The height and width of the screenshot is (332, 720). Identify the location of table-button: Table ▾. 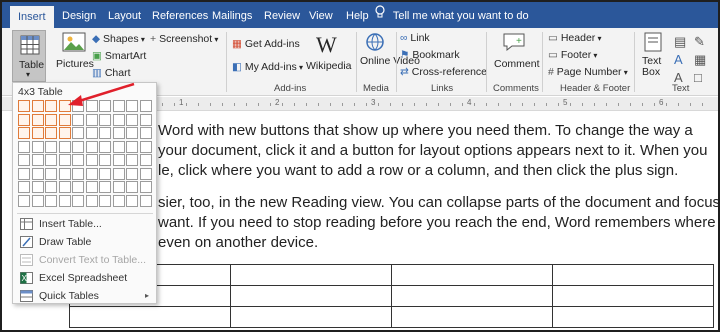
(29, 56).